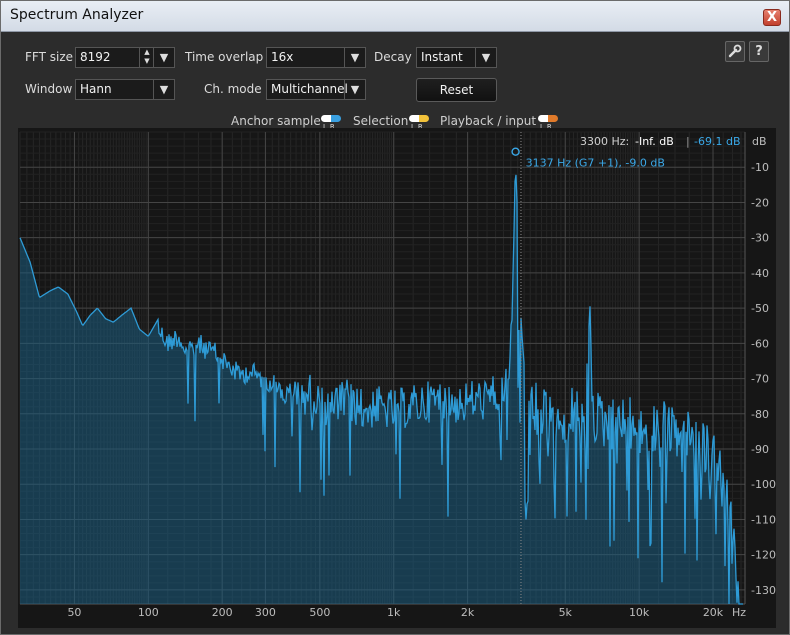 Image resolution: width=790 pixels, height=635 pixels. Describe the element at coordinates (760, 343) in the screenshot. I see `y-tick-label: -60` at that location.